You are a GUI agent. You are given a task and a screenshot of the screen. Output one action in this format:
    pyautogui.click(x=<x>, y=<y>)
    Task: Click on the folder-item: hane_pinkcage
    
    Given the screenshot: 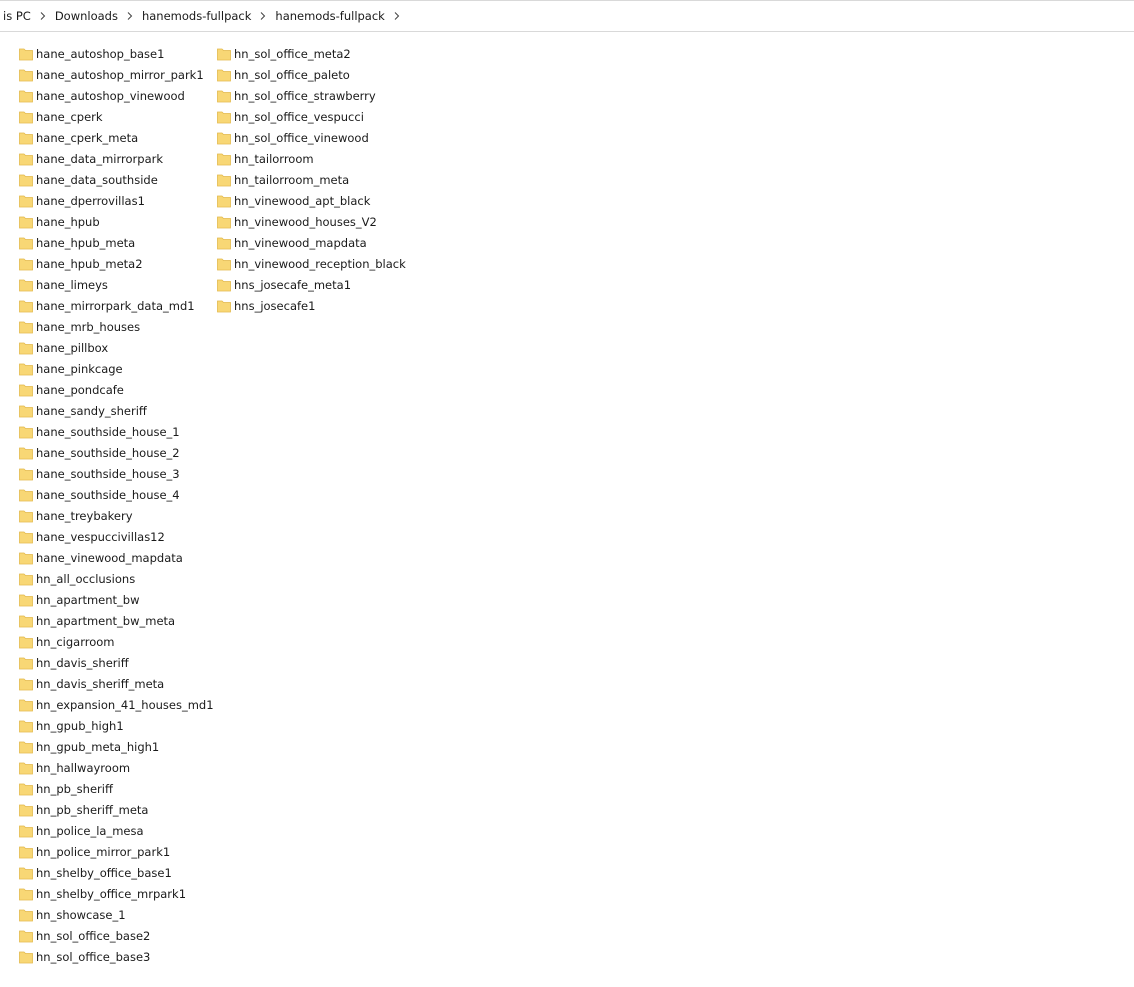 What is the action you would take?
    pyautogui.click(x=116, y=368)
    